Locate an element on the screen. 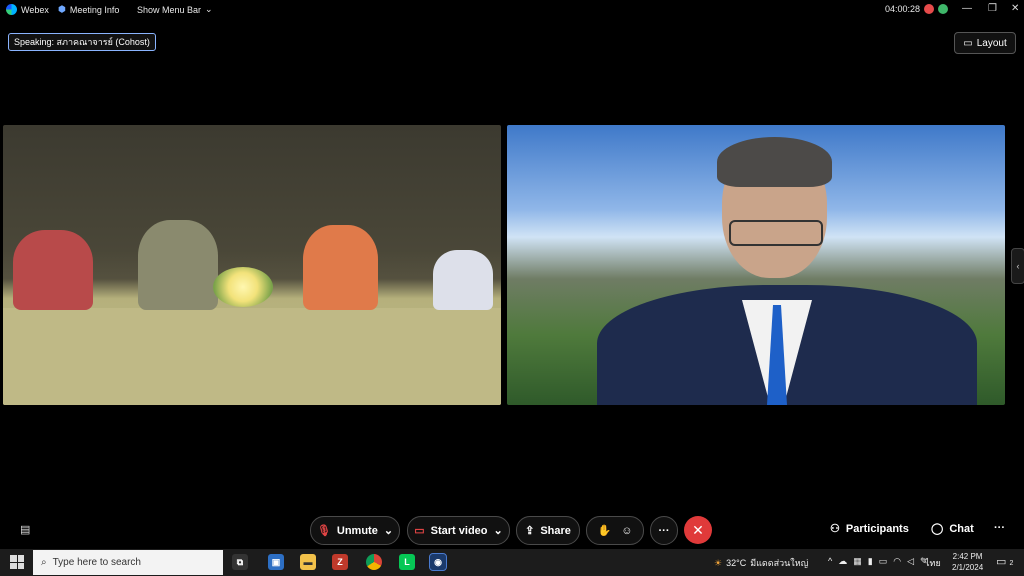 The width and height of the screenshot is (1024, 576). weather-temp: 32°C is located at coordinates (736, 563).